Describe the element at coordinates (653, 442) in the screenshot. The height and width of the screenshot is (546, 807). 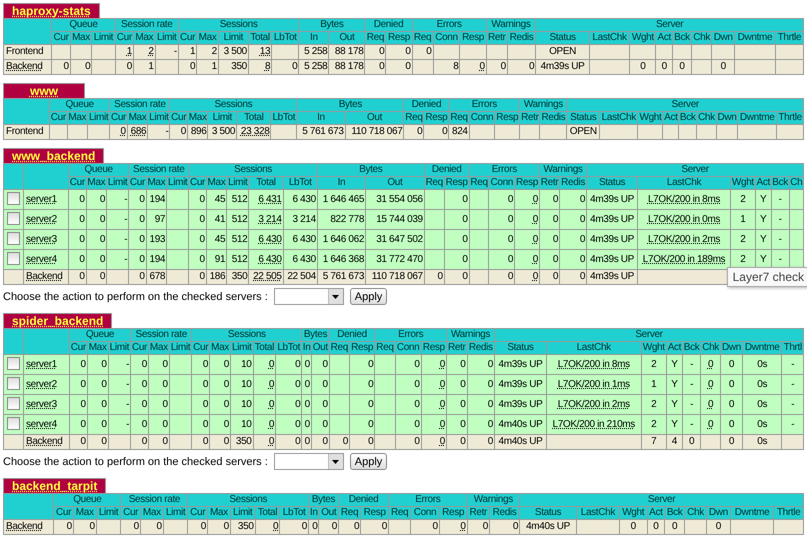
I see `table-cell: 7` at that location.